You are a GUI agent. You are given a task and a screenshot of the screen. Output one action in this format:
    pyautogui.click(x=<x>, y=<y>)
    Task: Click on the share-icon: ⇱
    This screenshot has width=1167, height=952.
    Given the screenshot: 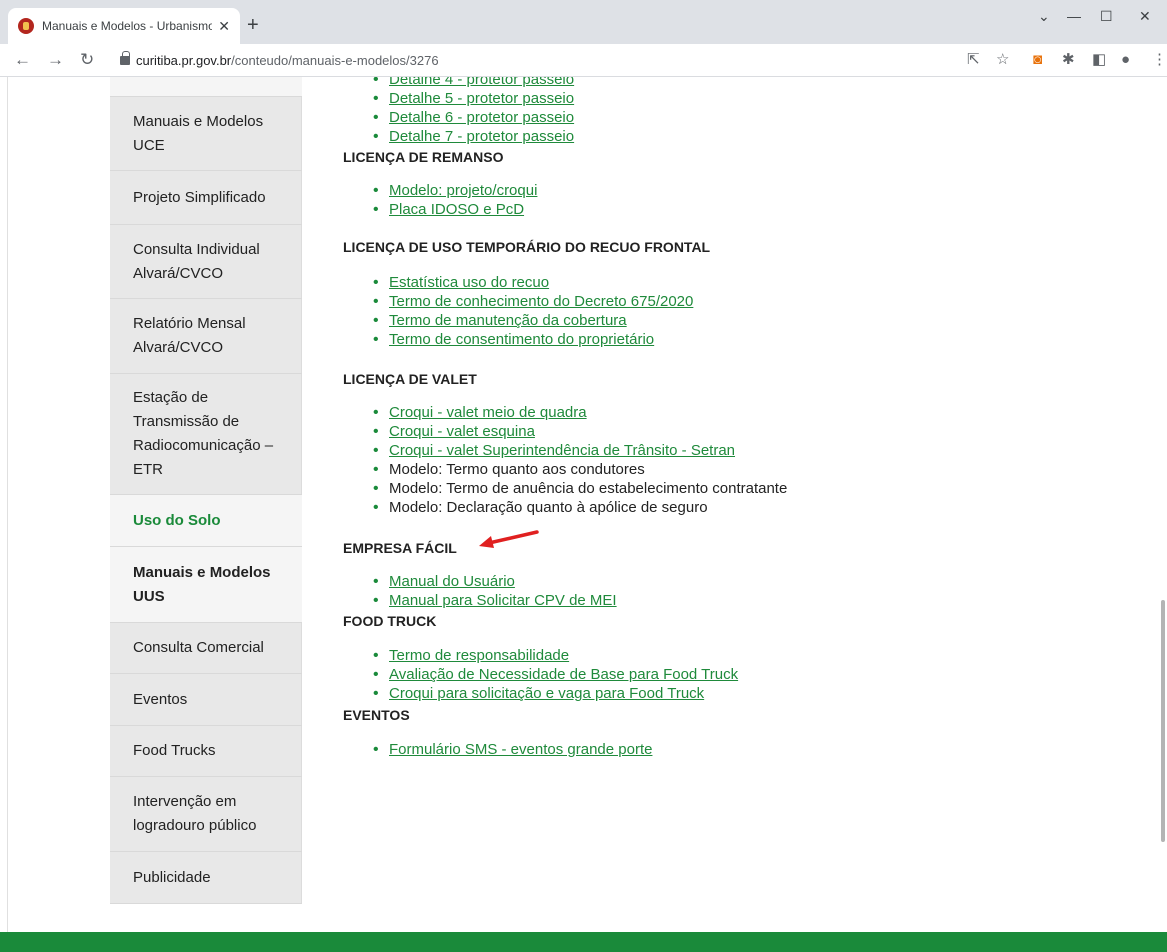 What is the action you would take?
    pyautogui.click(x=973, y=60)
    